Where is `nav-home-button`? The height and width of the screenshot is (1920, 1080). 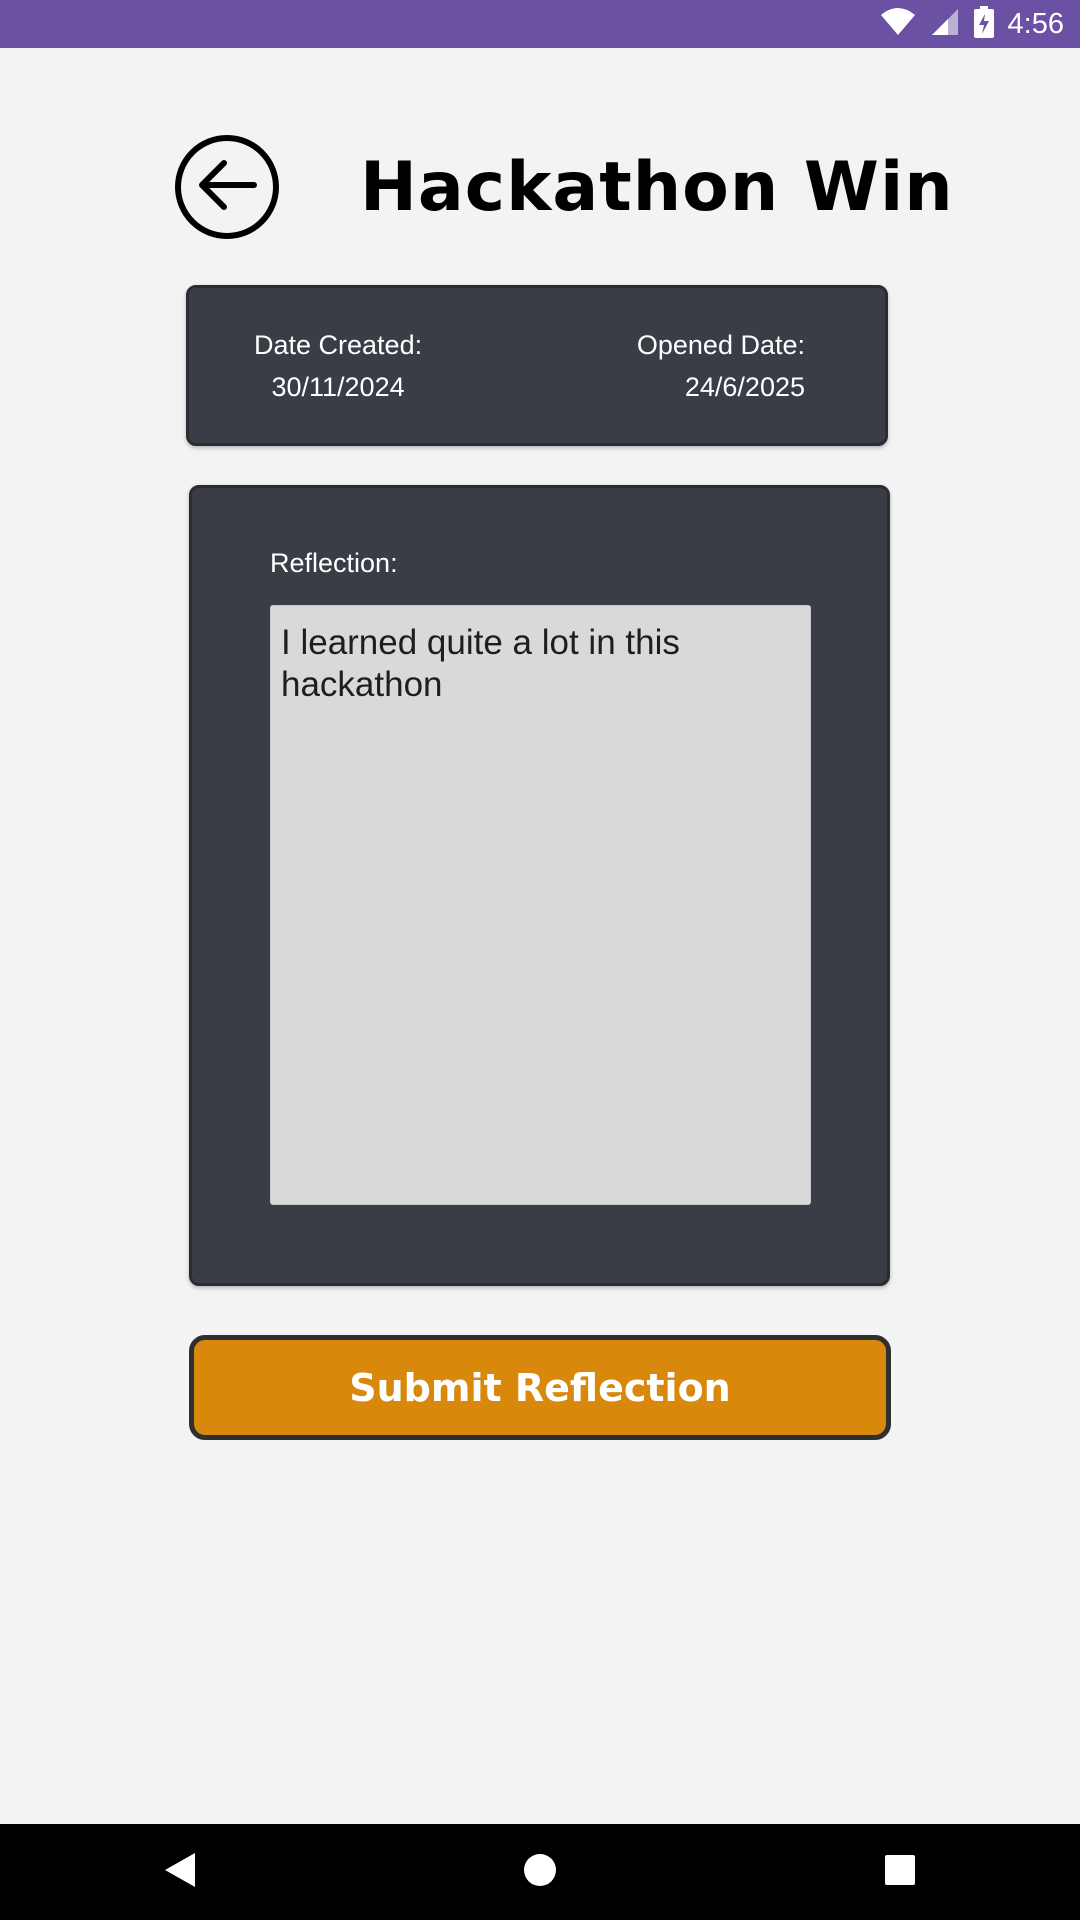 nav-home-button is located at coordinates (540, 1872).